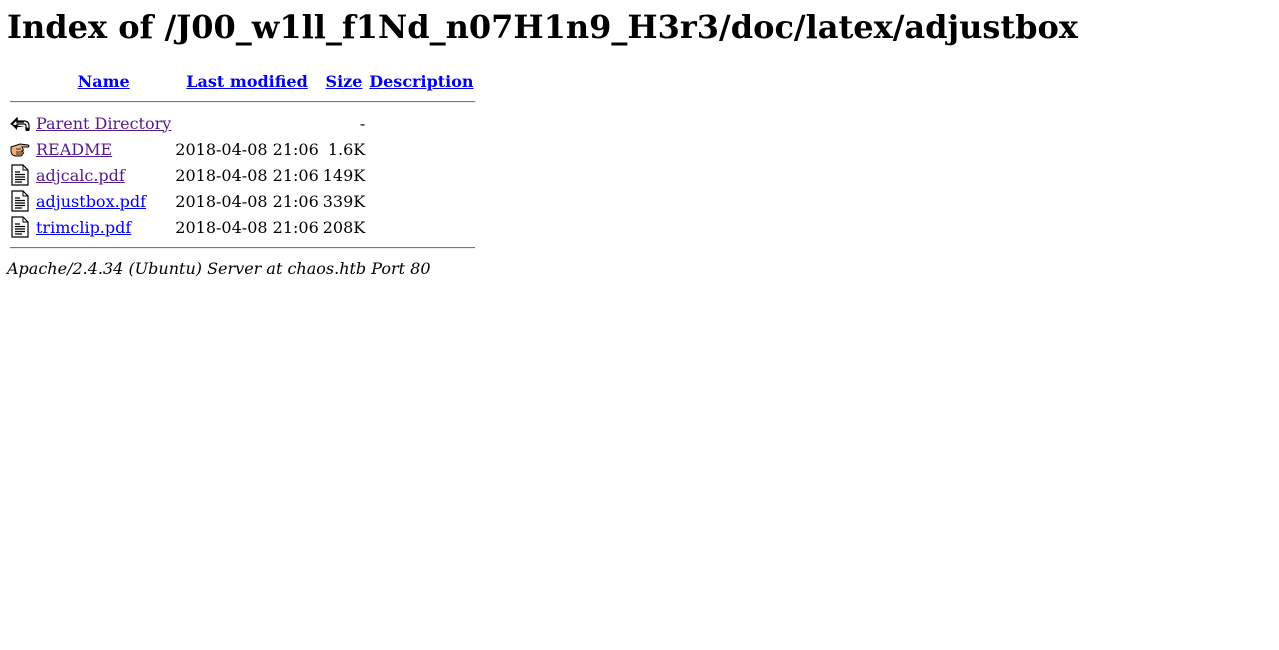 The width and height of the screenshot is (1279, 650). I want to click on hand-pointing-icon, so click(21, 149).